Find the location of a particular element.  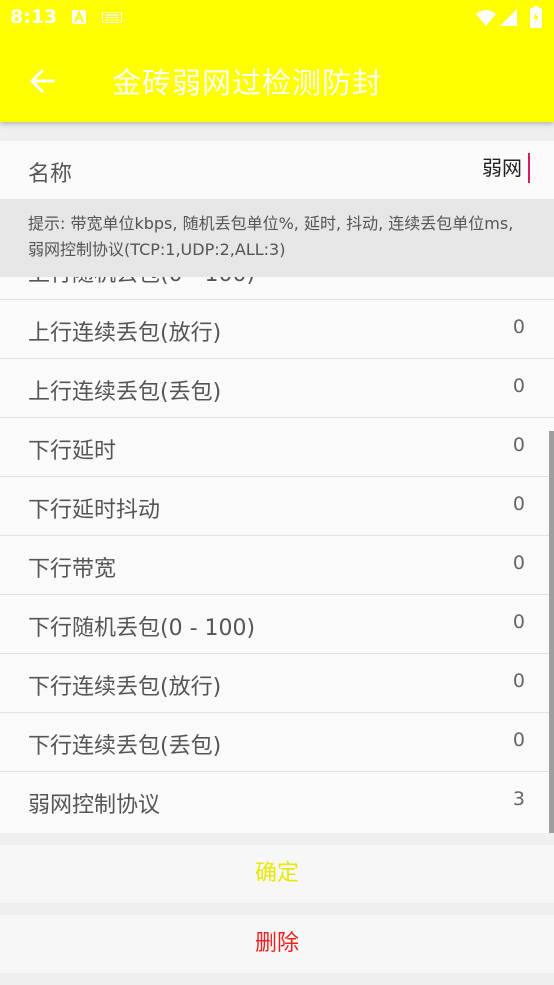

notification-icon is located at coordinates (112, 17).